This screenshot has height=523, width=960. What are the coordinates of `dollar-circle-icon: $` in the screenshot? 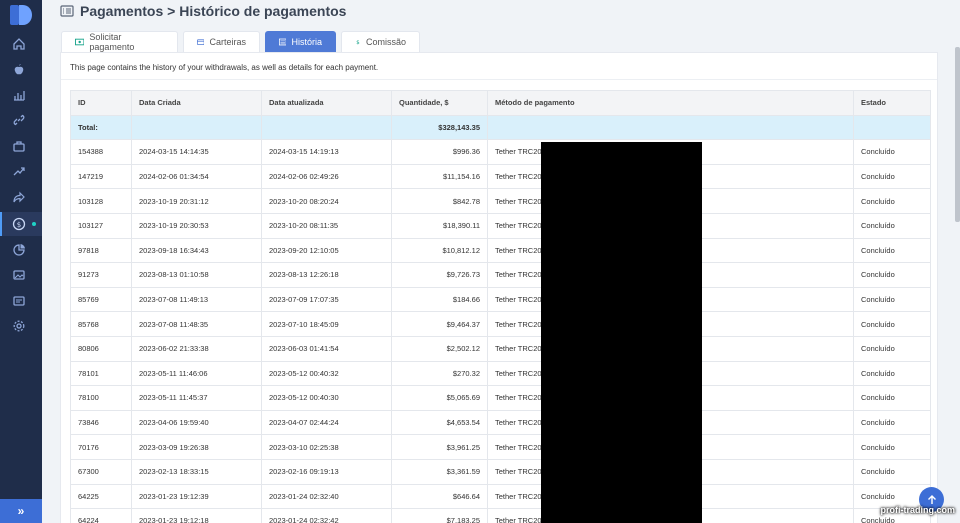 It's located at (19, 224).